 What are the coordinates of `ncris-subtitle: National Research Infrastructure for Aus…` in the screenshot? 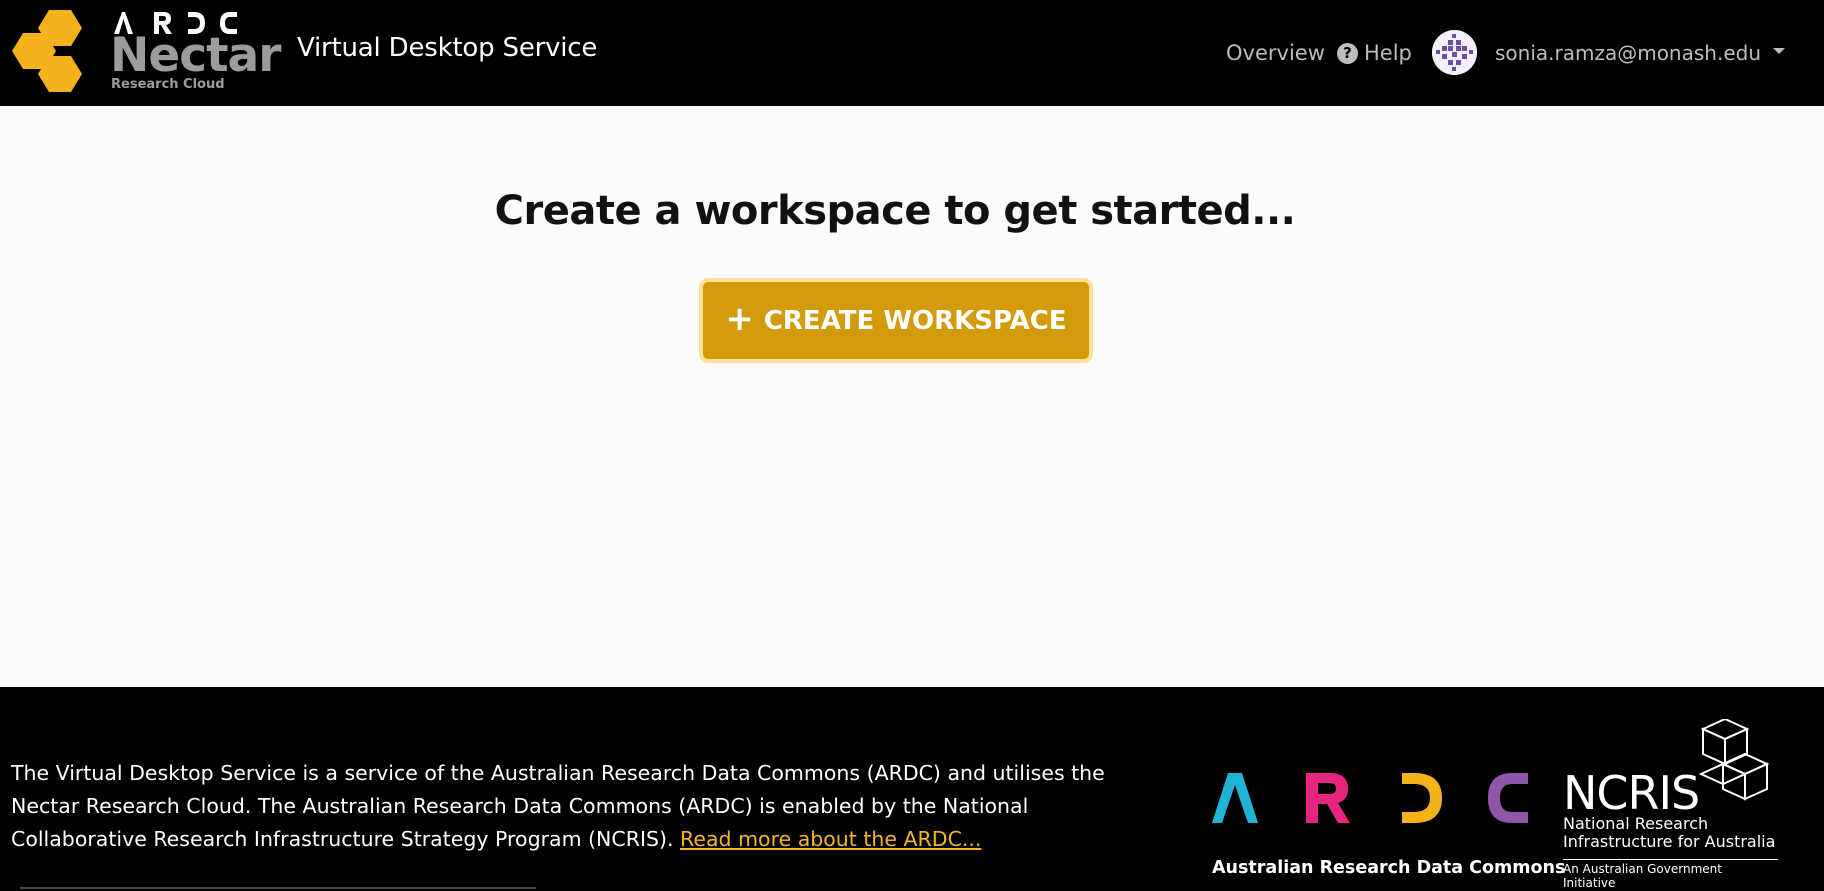 It's located at (1669, 833).